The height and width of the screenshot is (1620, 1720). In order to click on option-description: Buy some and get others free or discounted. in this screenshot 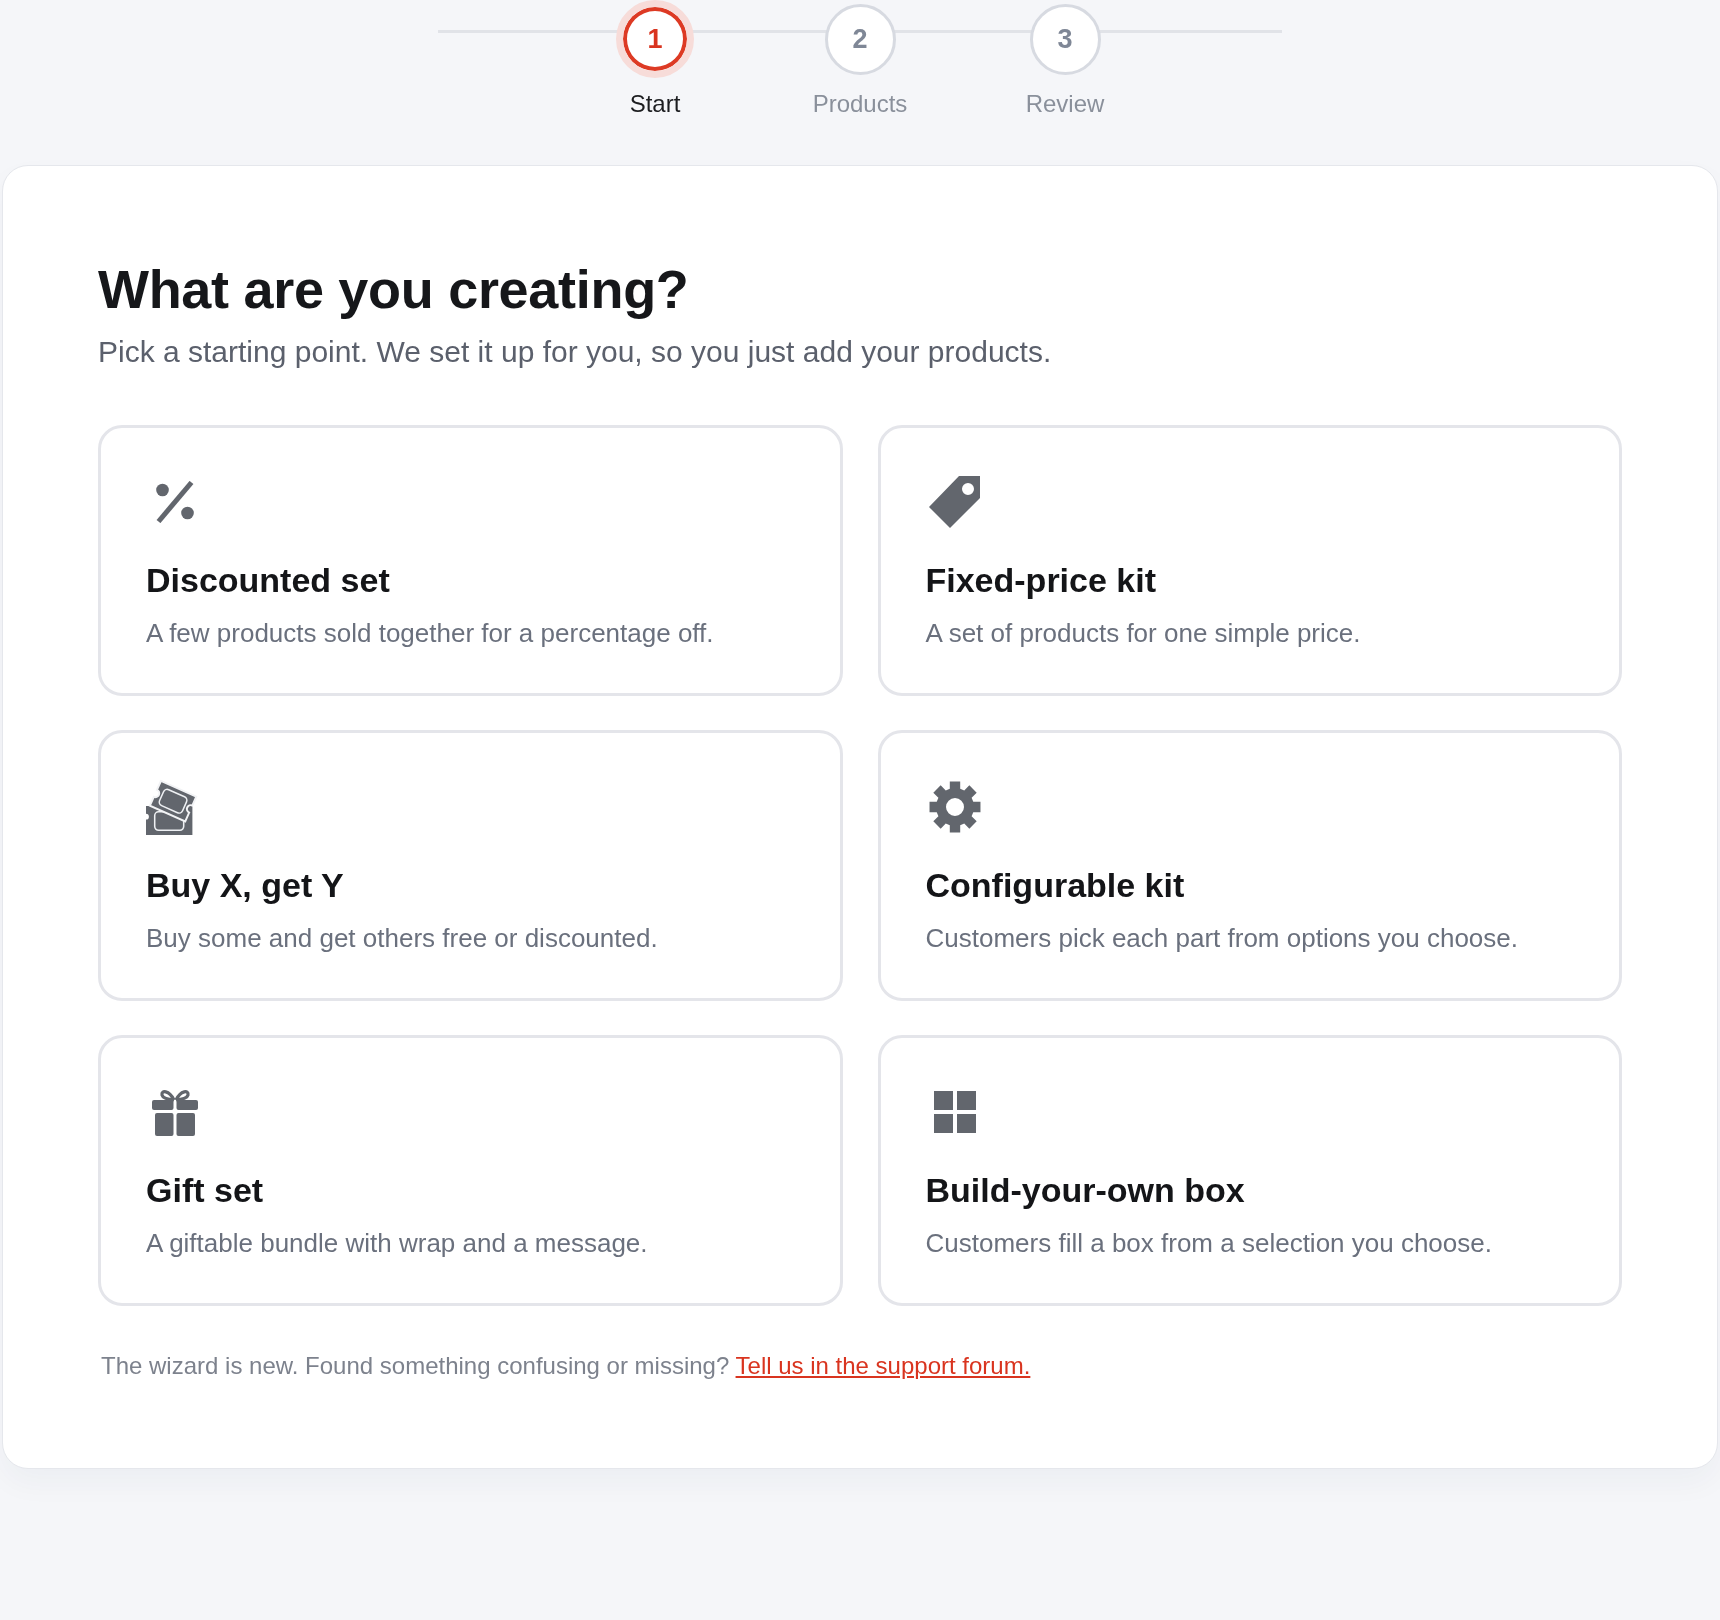, I will do `click(402, 938)`.